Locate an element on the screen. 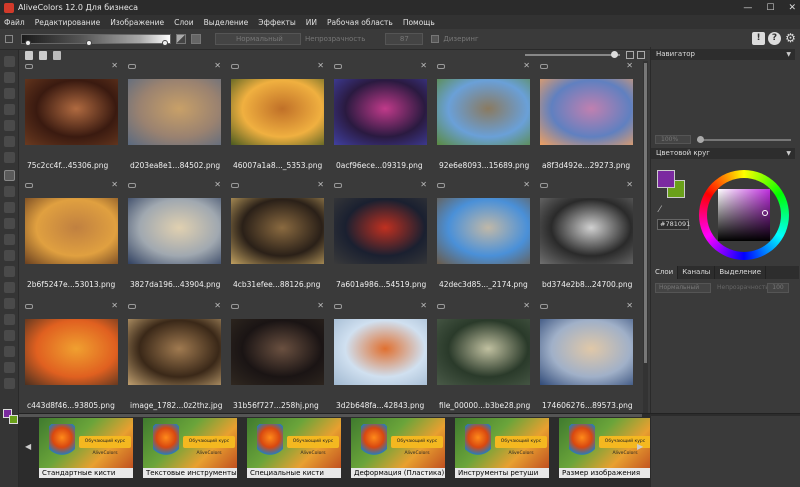 Image resolution: width=800 pixels, height=487 pixels. scroll-right-icon: ▶ is located at coordinates (640, 446).